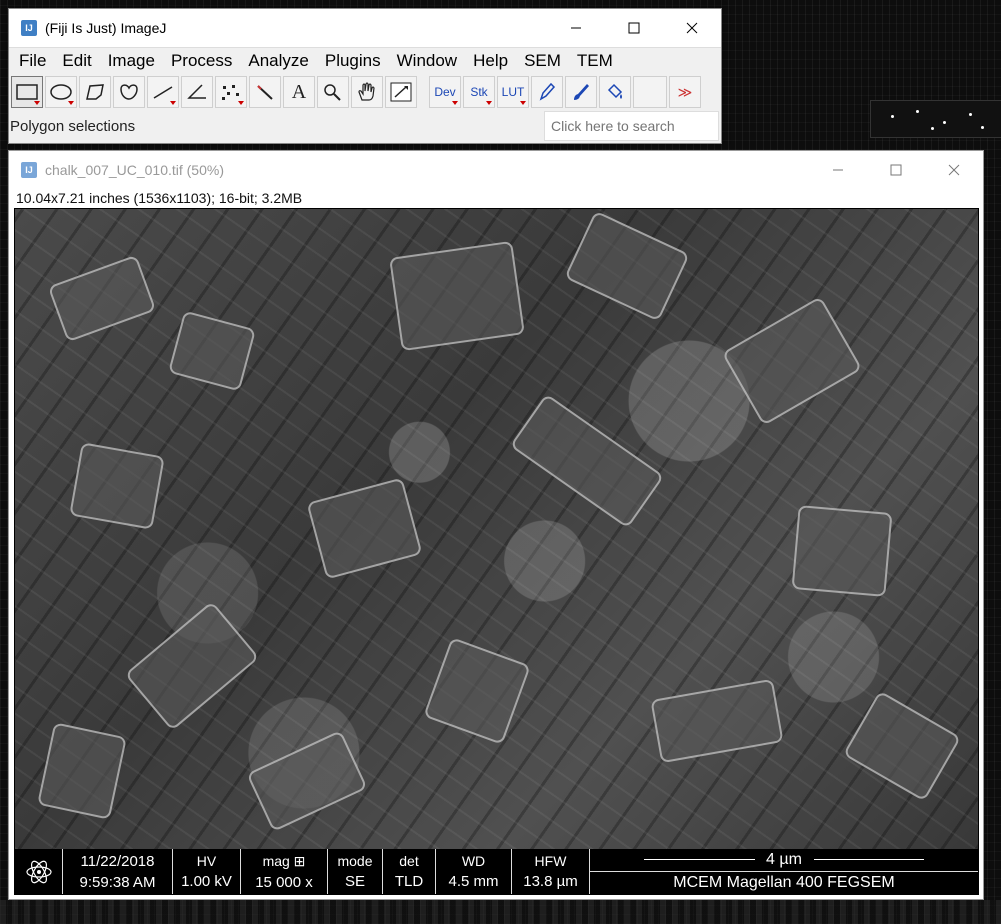 The image size is (1001, 924). I want to click on image-title-bar: IJ chalk_007_UC_010.tif (50%), so click(496, 170).